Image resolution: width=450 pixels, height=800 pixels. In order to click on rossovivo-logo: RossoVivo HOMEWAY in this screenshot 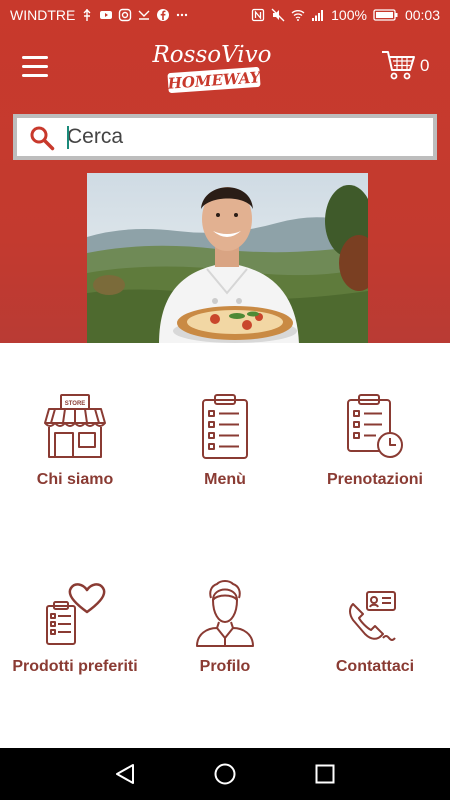, I will do `click(212, 67)`.